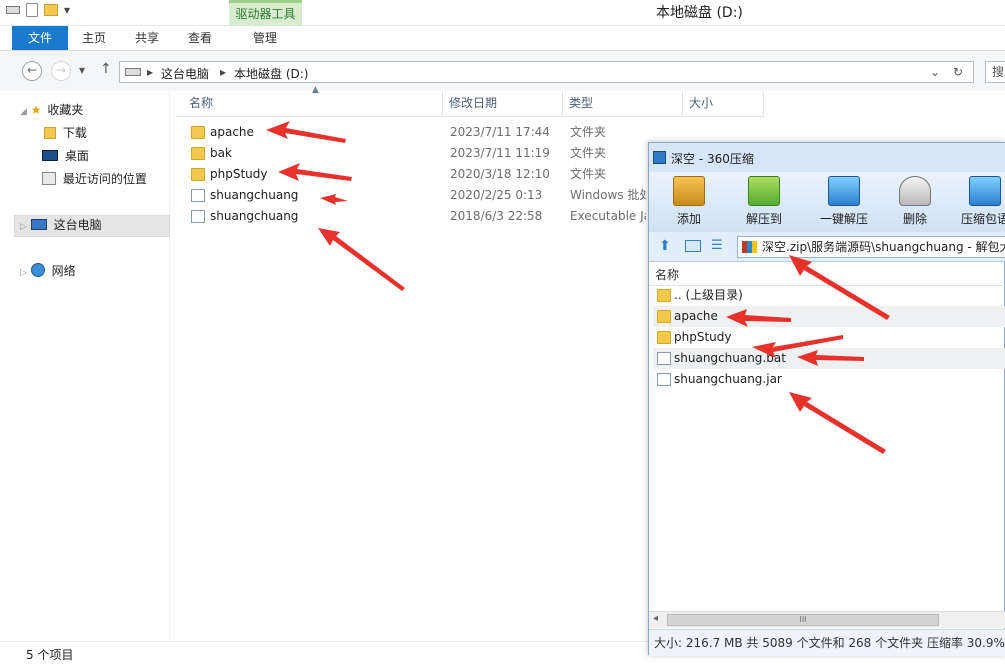 This screenshot has width=1005, height=665. What do you see at coordinates (85, 366) in the screenshot?
I see `navigation-pane: ◢ ★ 收藏夹 下载 桌面 最近访问的位置 ▷ 这台电脑 ▷ 网络` at bounding box center [85, 366].